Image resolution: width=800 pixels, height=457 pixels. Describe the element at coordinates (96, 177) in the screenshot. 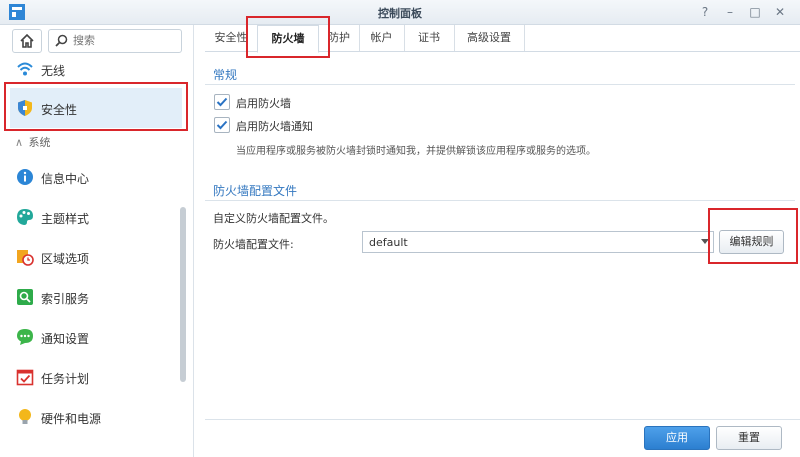

I see `sidebar-item-info-center: 信息中心` at that location.